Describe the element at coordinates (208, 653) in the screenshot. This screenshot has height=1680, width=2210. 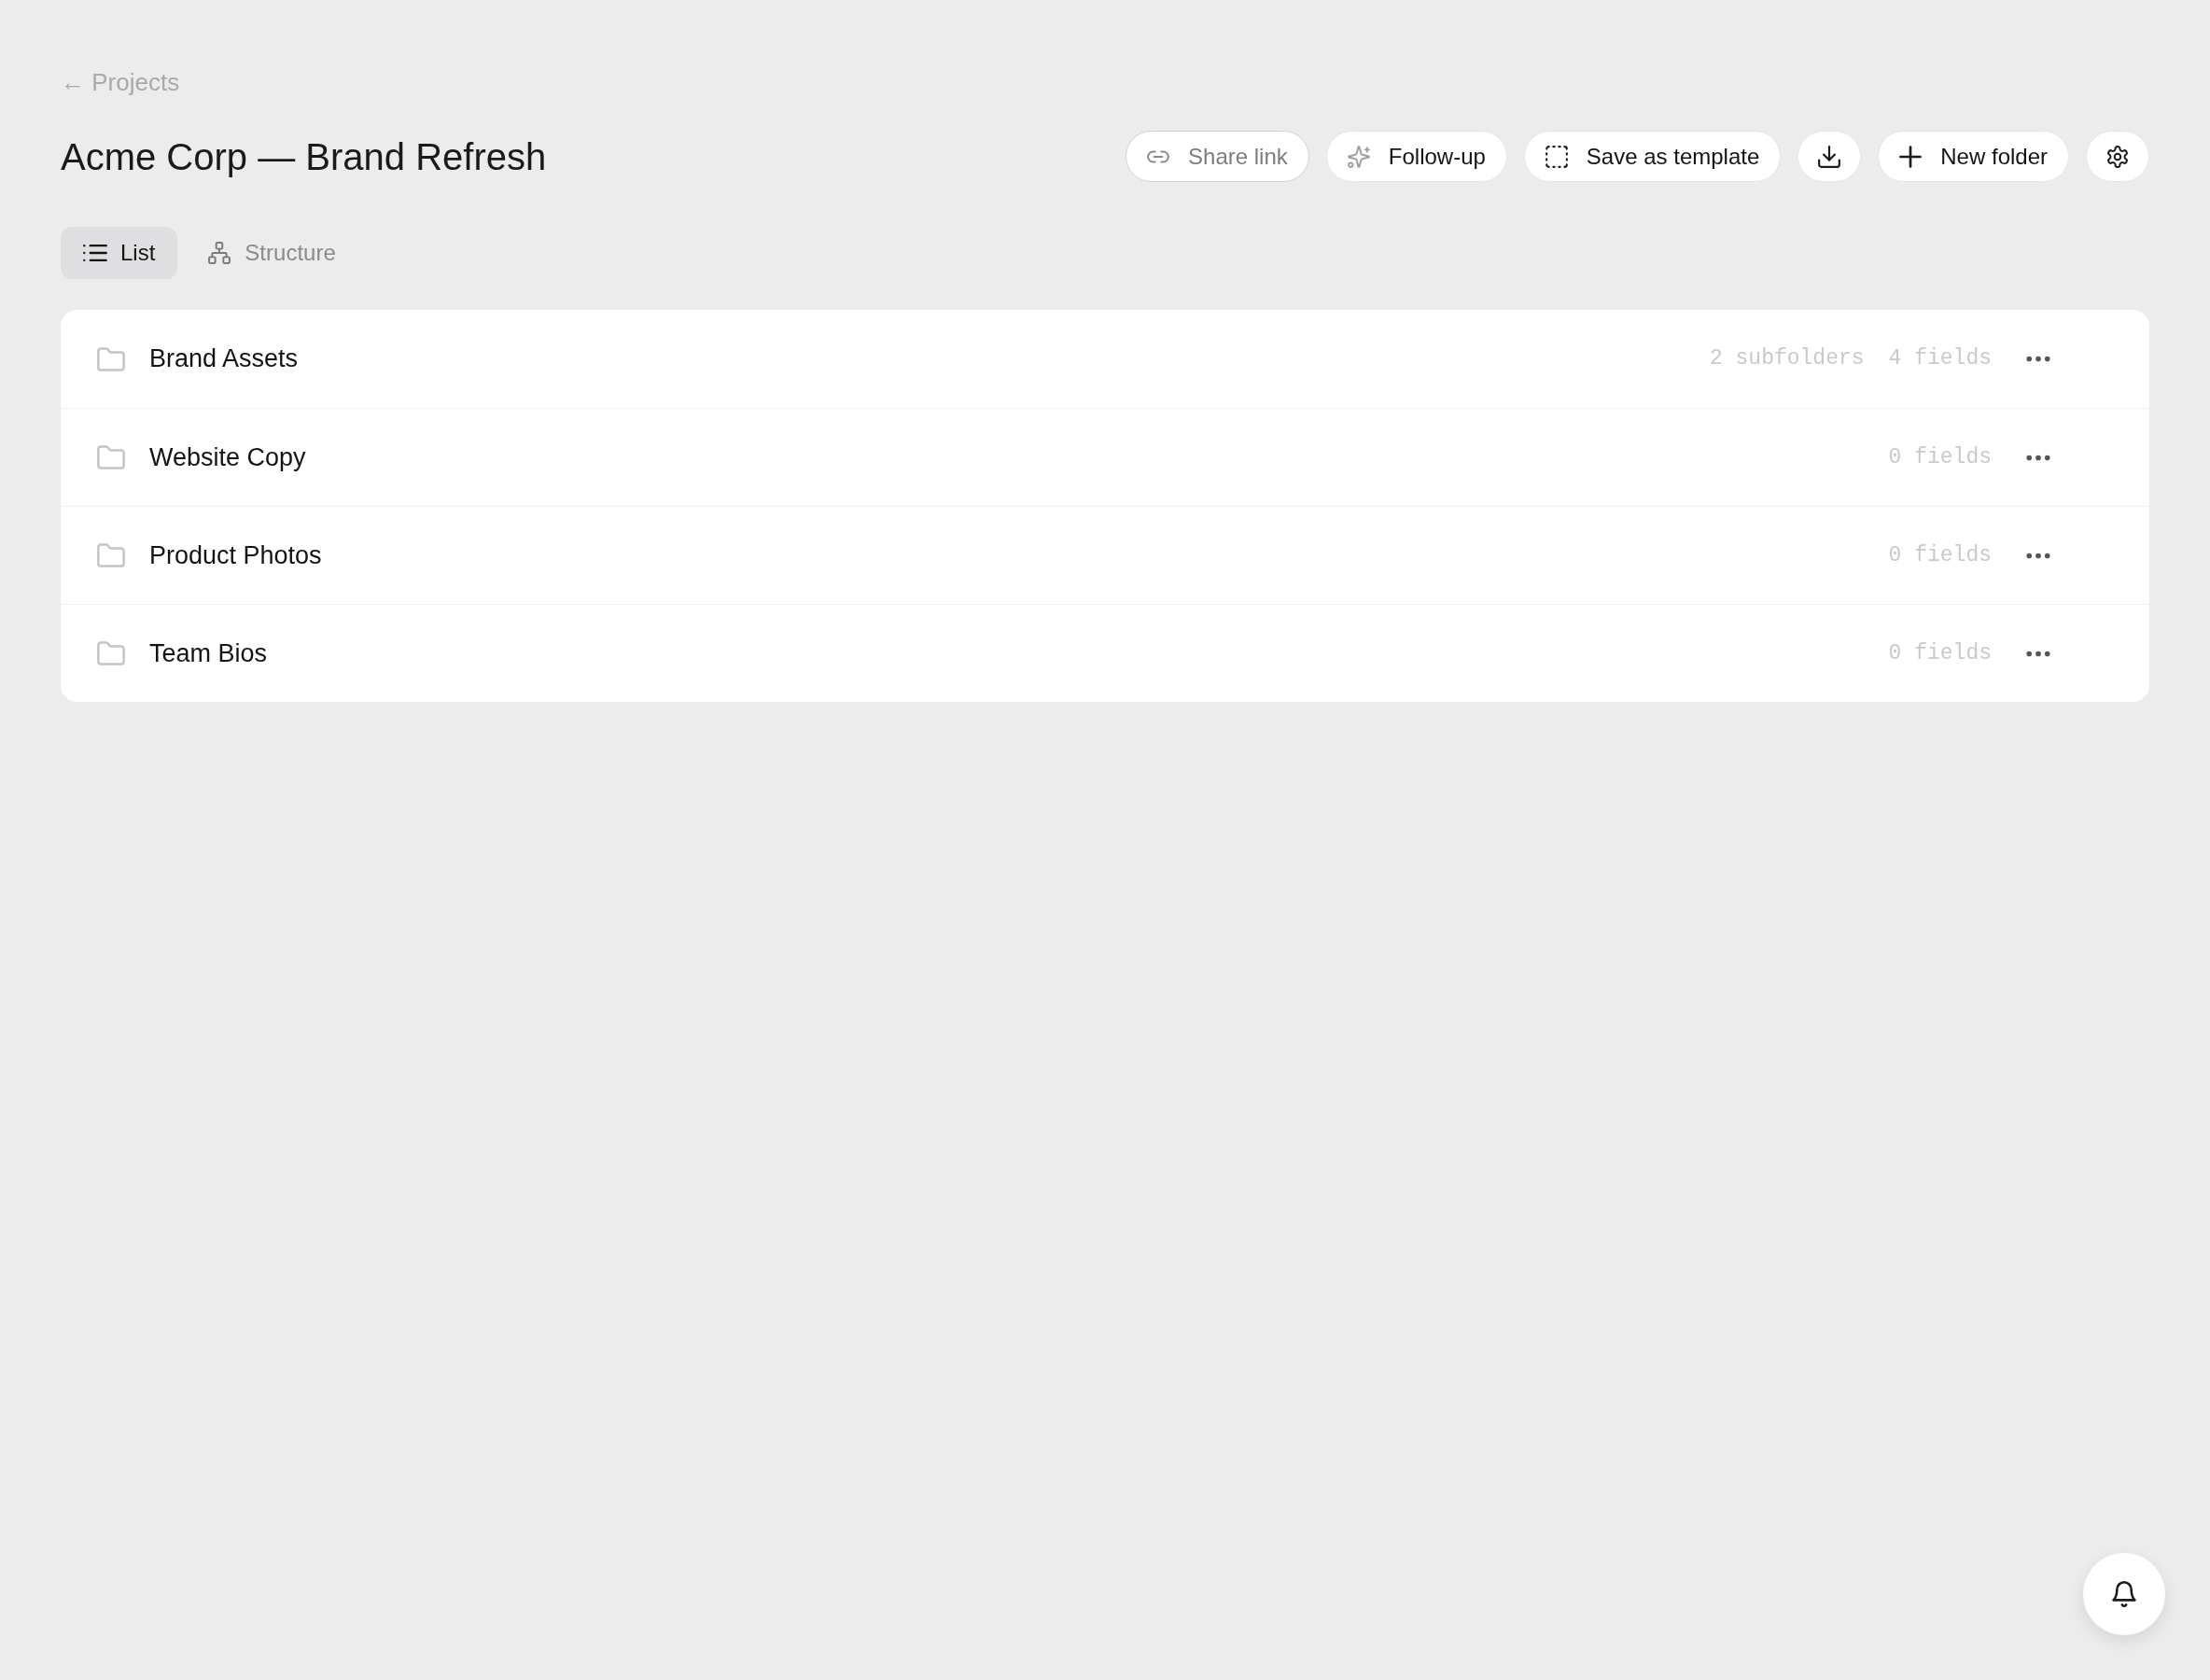
I see `folder-name: Team Bios` at that location.